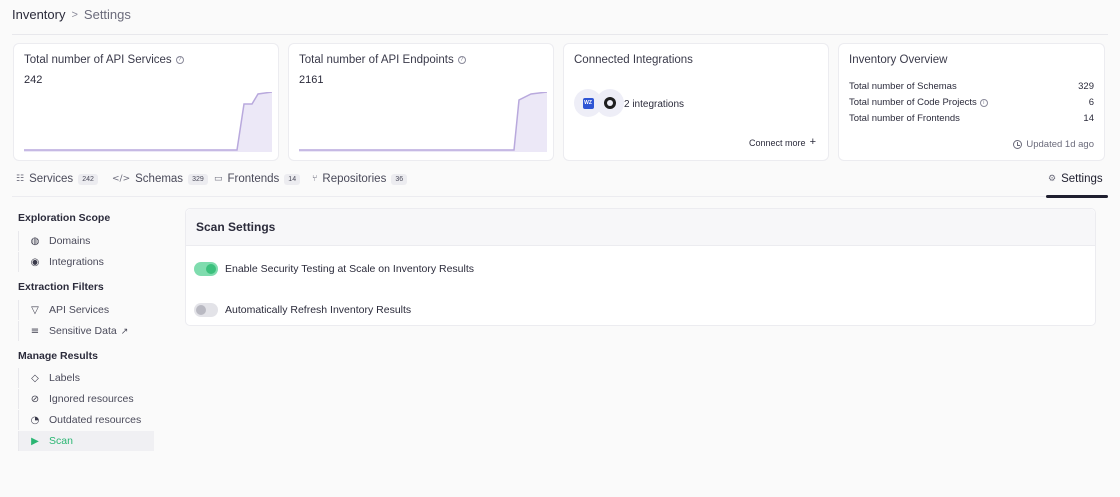 This screenshot has height=497, width=1120. I want to click on sidebar-item-outdated-resources: ◔ Outdated resources, so click(86, 420).